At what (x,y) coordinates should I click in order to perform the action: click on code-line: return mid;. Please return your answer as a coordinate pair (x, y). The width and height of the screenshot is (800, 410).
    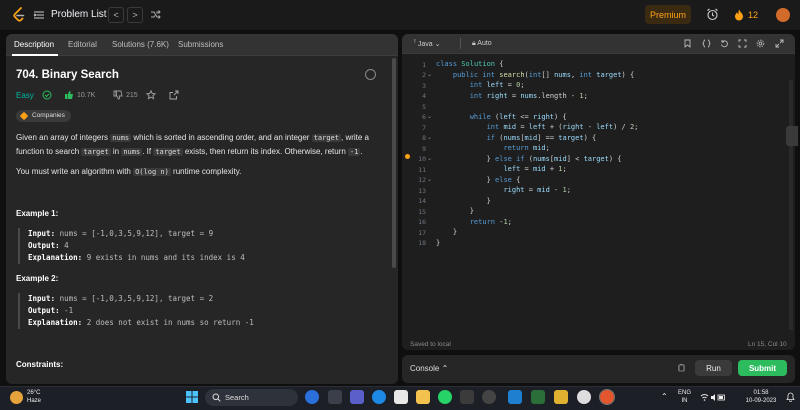
    Looking at the image, I should click on (492, 148).